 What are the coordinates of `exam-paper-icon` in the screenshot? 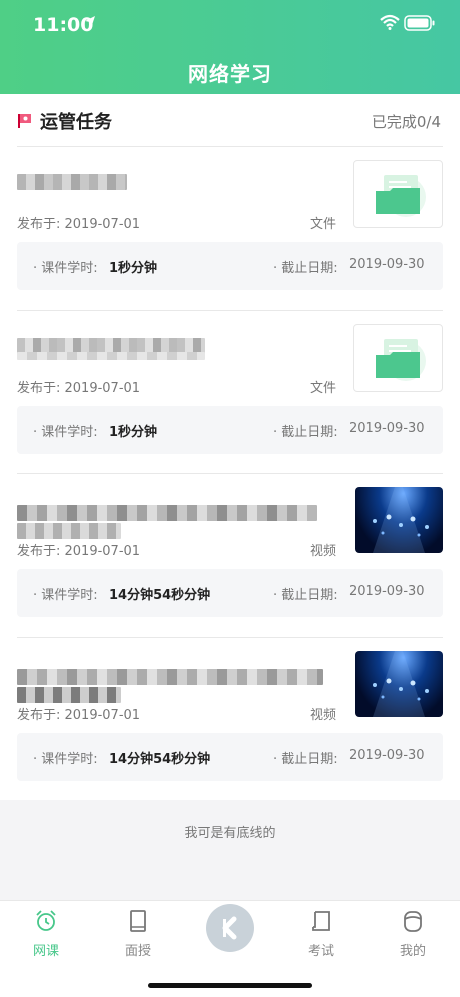 It's located at (321, 923).